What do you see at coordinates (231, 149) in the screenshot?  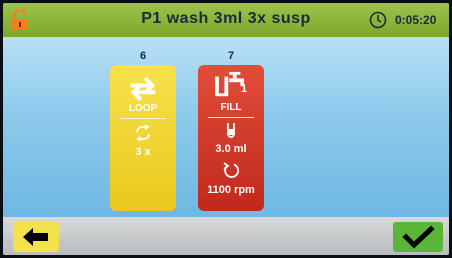 I see `fill-volume: 3.0 ml` at bounding box center [231, 149].